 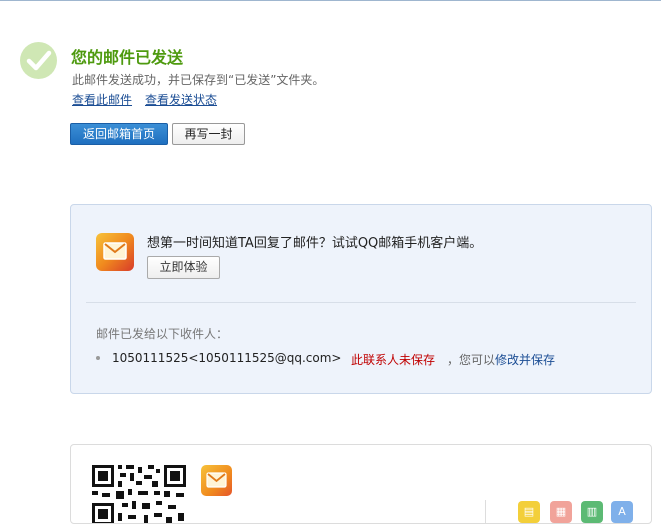 What do you see at coordinates (315, 243) in the screenshot?
I see `mobile-client-promo-text: 想第一时间知道TA回复了邮件？试试QQ邮箱手机客户端。` at bounding box center [315, 243].